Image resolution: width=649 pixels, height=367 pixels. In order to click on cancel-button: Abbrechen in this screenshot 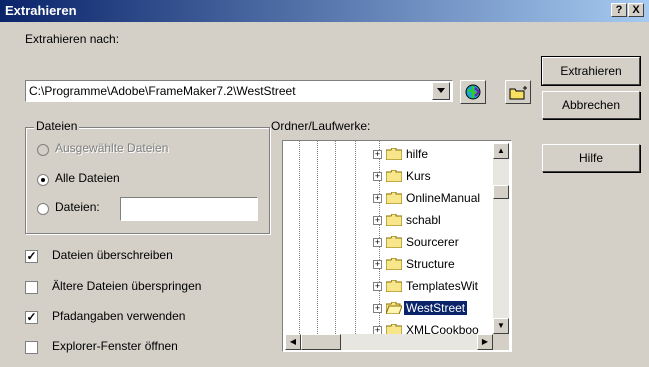, I will do `click(591, 105)`.